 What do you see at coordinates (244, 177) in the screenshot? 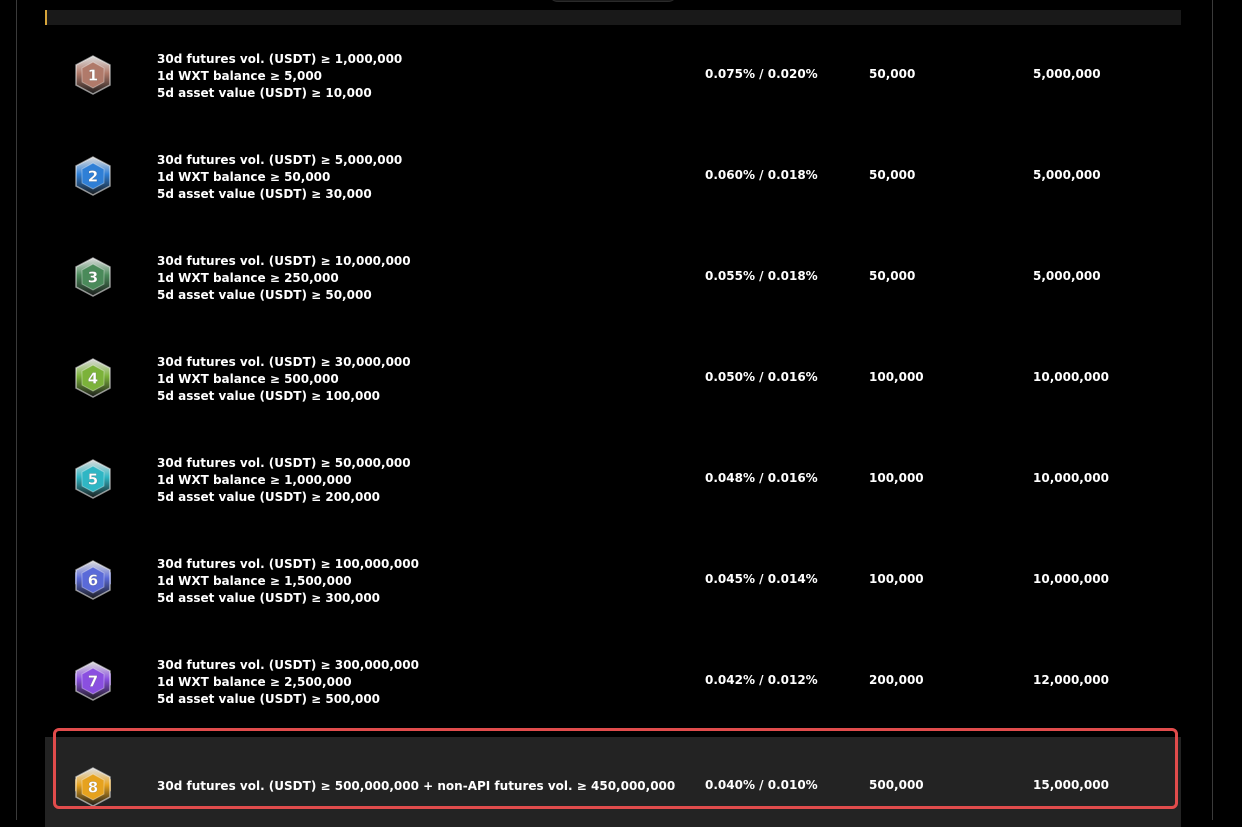
I see `requirement-line: 1d WXT balance ≥ 50,000` at bounding box center [244, 177].